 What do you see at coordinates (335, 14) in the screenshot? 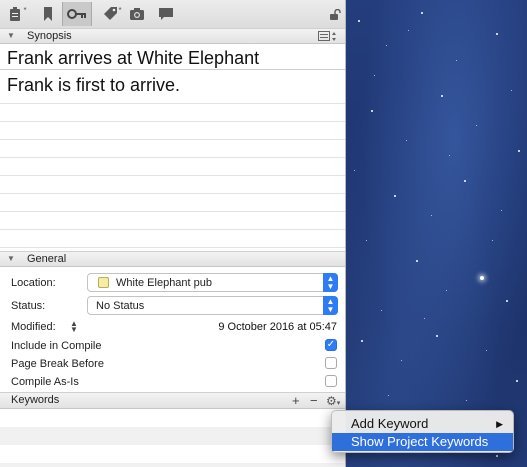
I see `lock-icon` at bounding box center [335, 14].